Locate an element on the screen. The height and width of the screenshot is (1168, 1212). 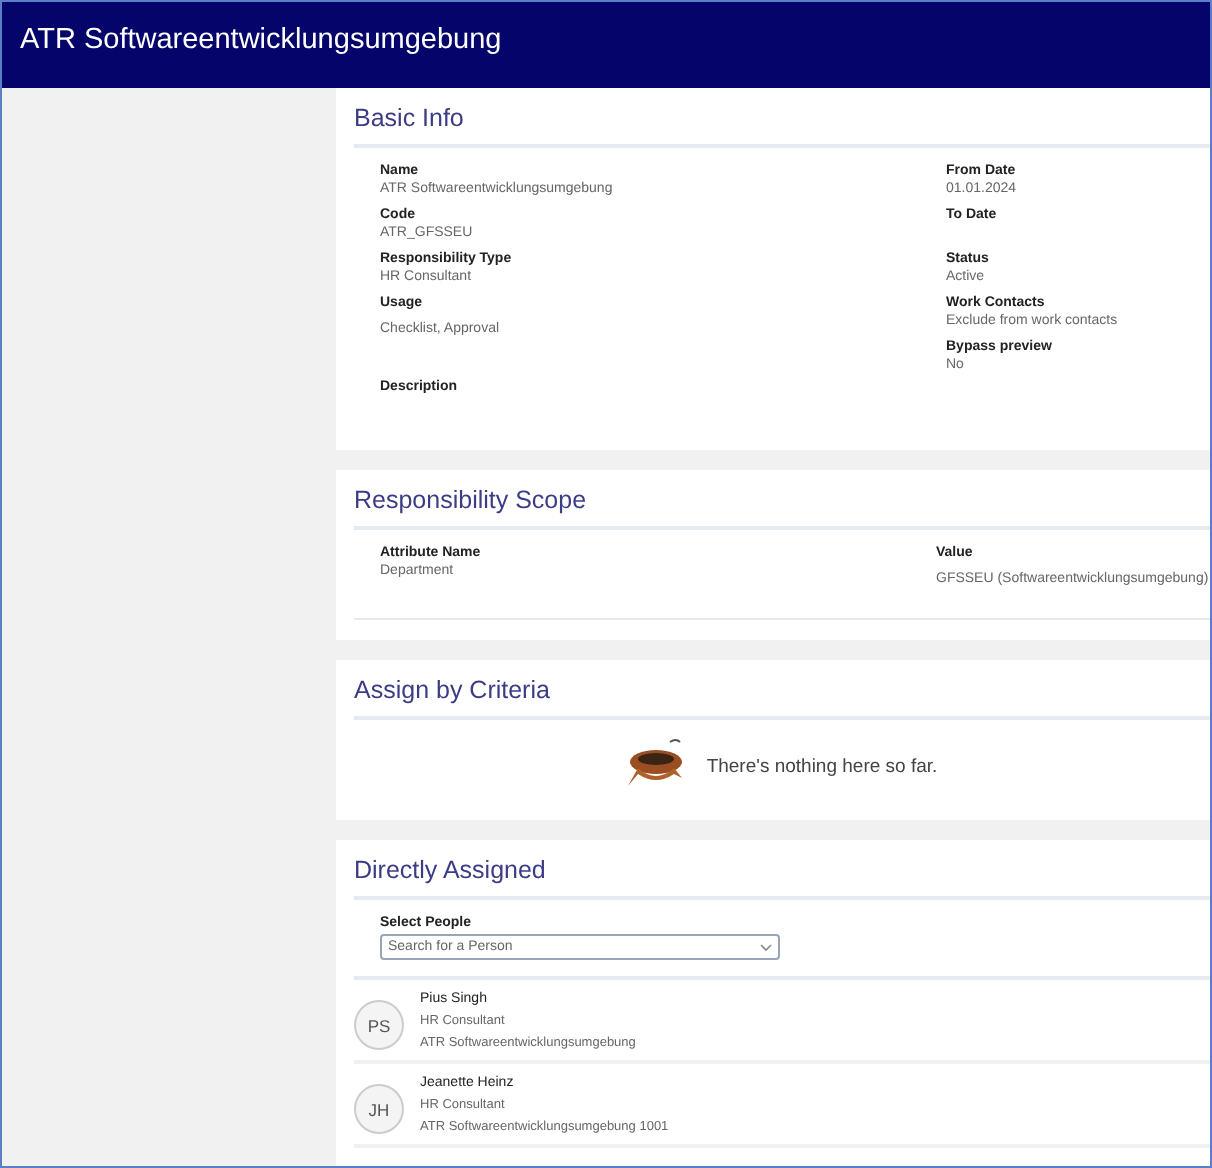
section-title: Assign by Criteria is located at coordinates (452, 690).